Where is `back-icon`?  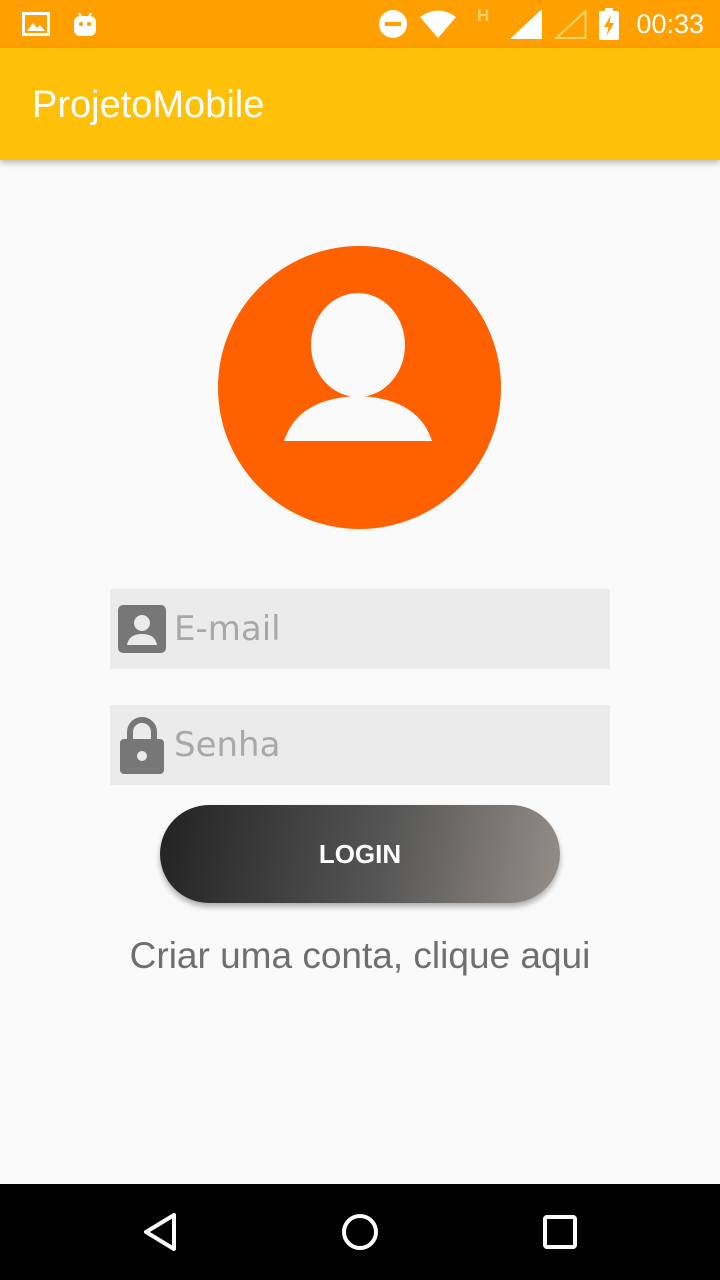 back-icon is located at coordinates (160, 1232).